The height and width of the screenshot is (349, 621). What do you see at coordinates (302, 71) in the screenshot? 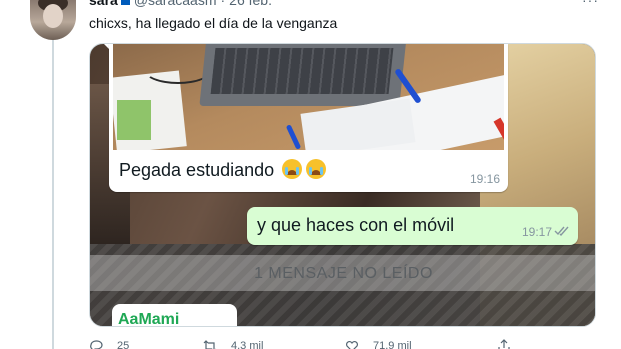
I see `photo-laptop-keyboard` at bounding box center [302, 71].